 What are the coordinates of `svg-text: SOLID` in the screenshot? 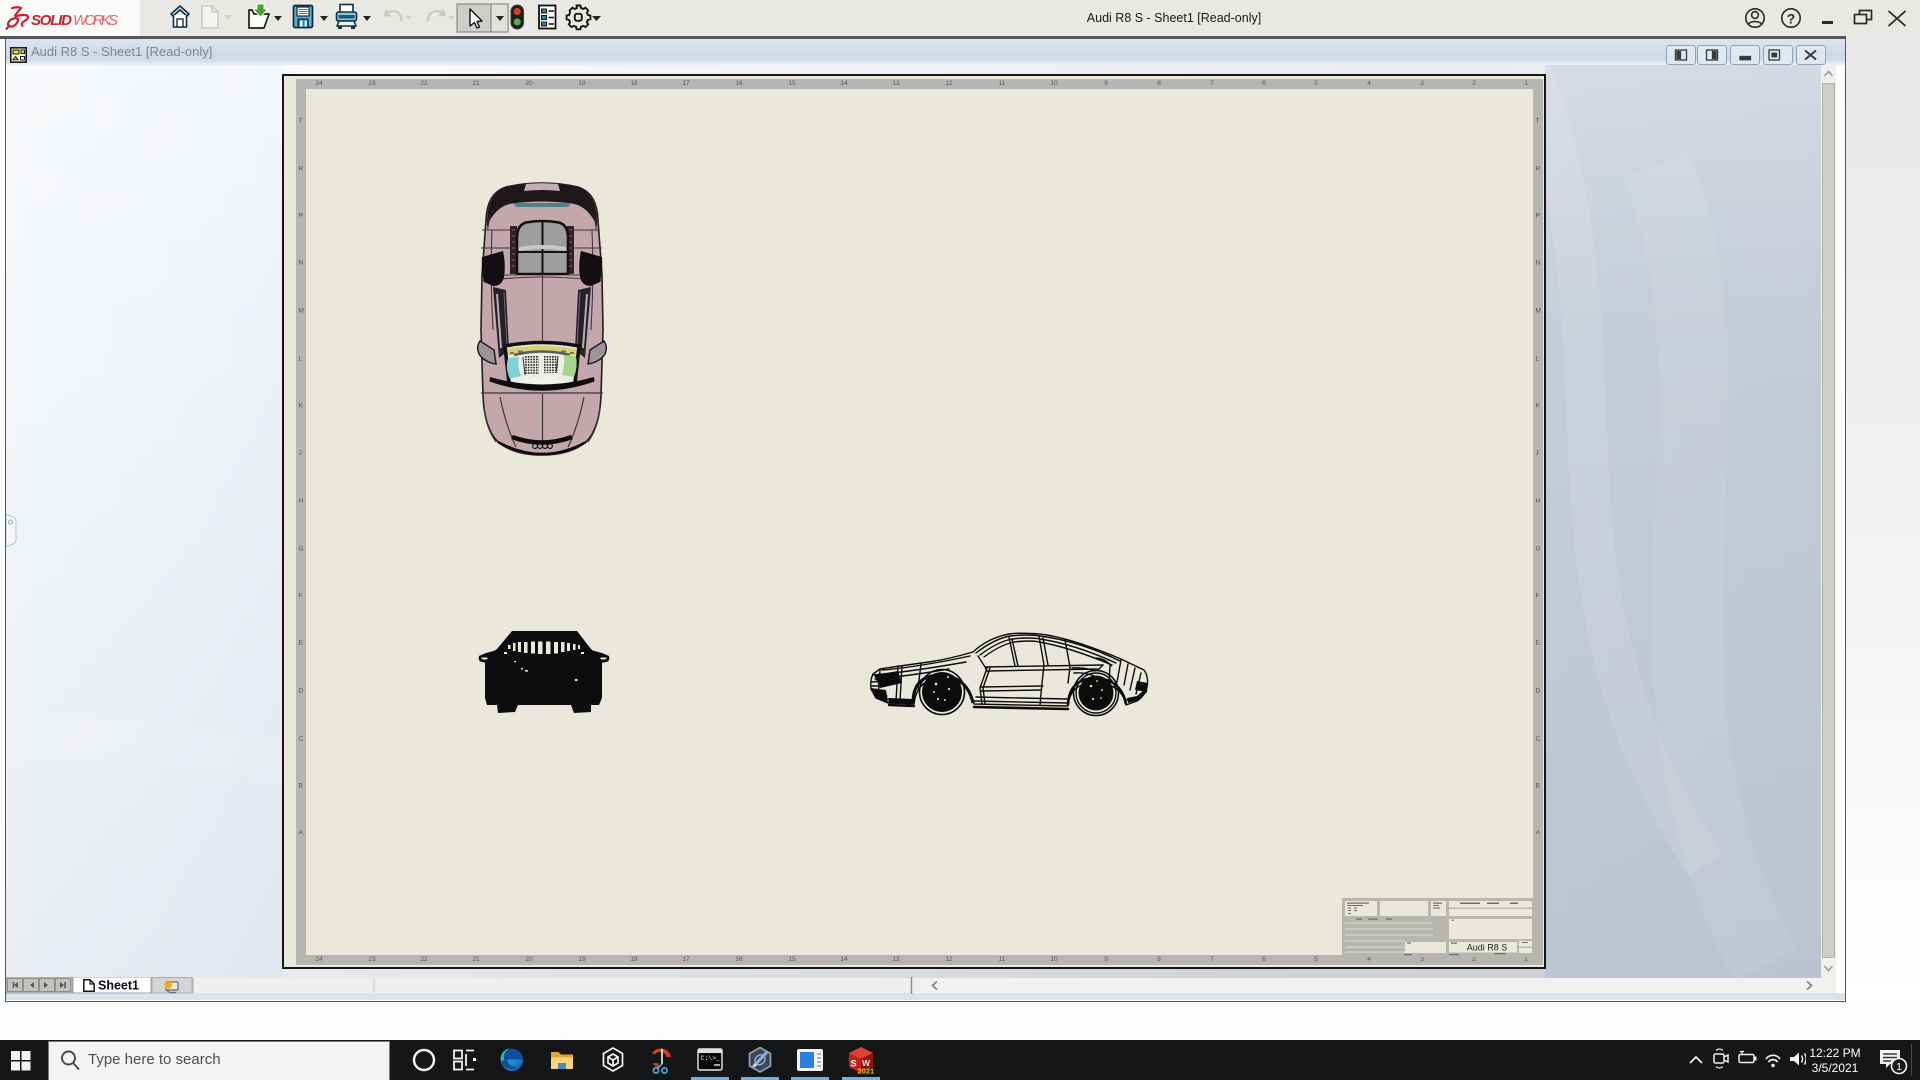 It's located at (51, 20).